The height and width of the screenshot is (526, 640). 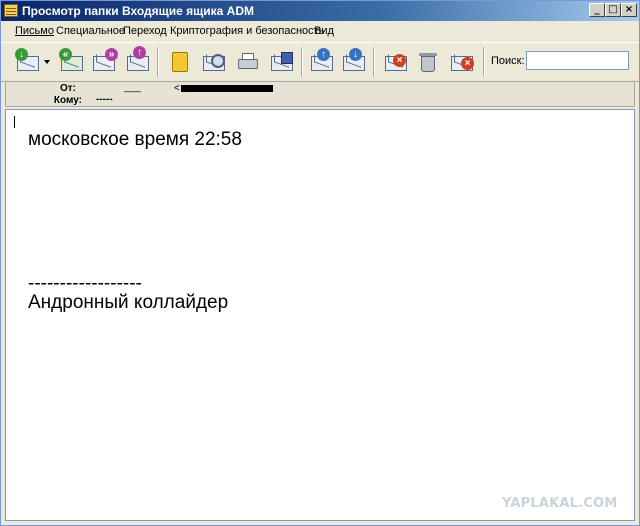 I want to click on delete-button, so click(x=428, y=62).